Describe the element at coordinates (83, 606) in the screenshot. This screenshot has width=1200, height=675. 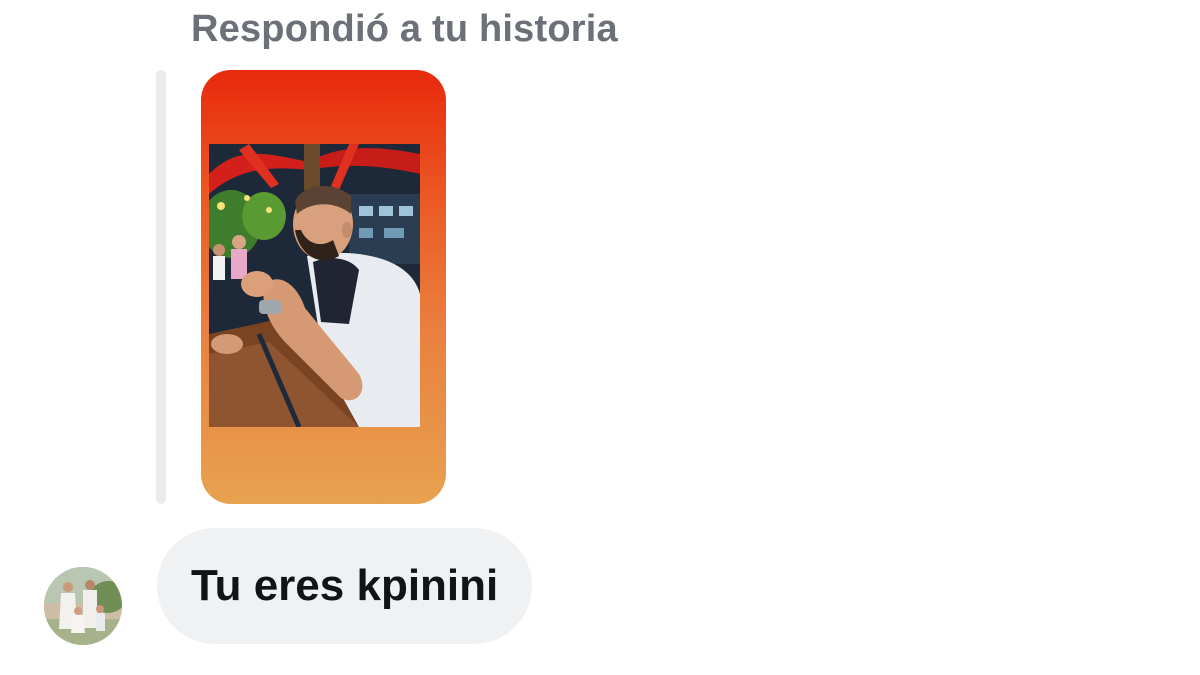
I see `sender-avatar` at that location.